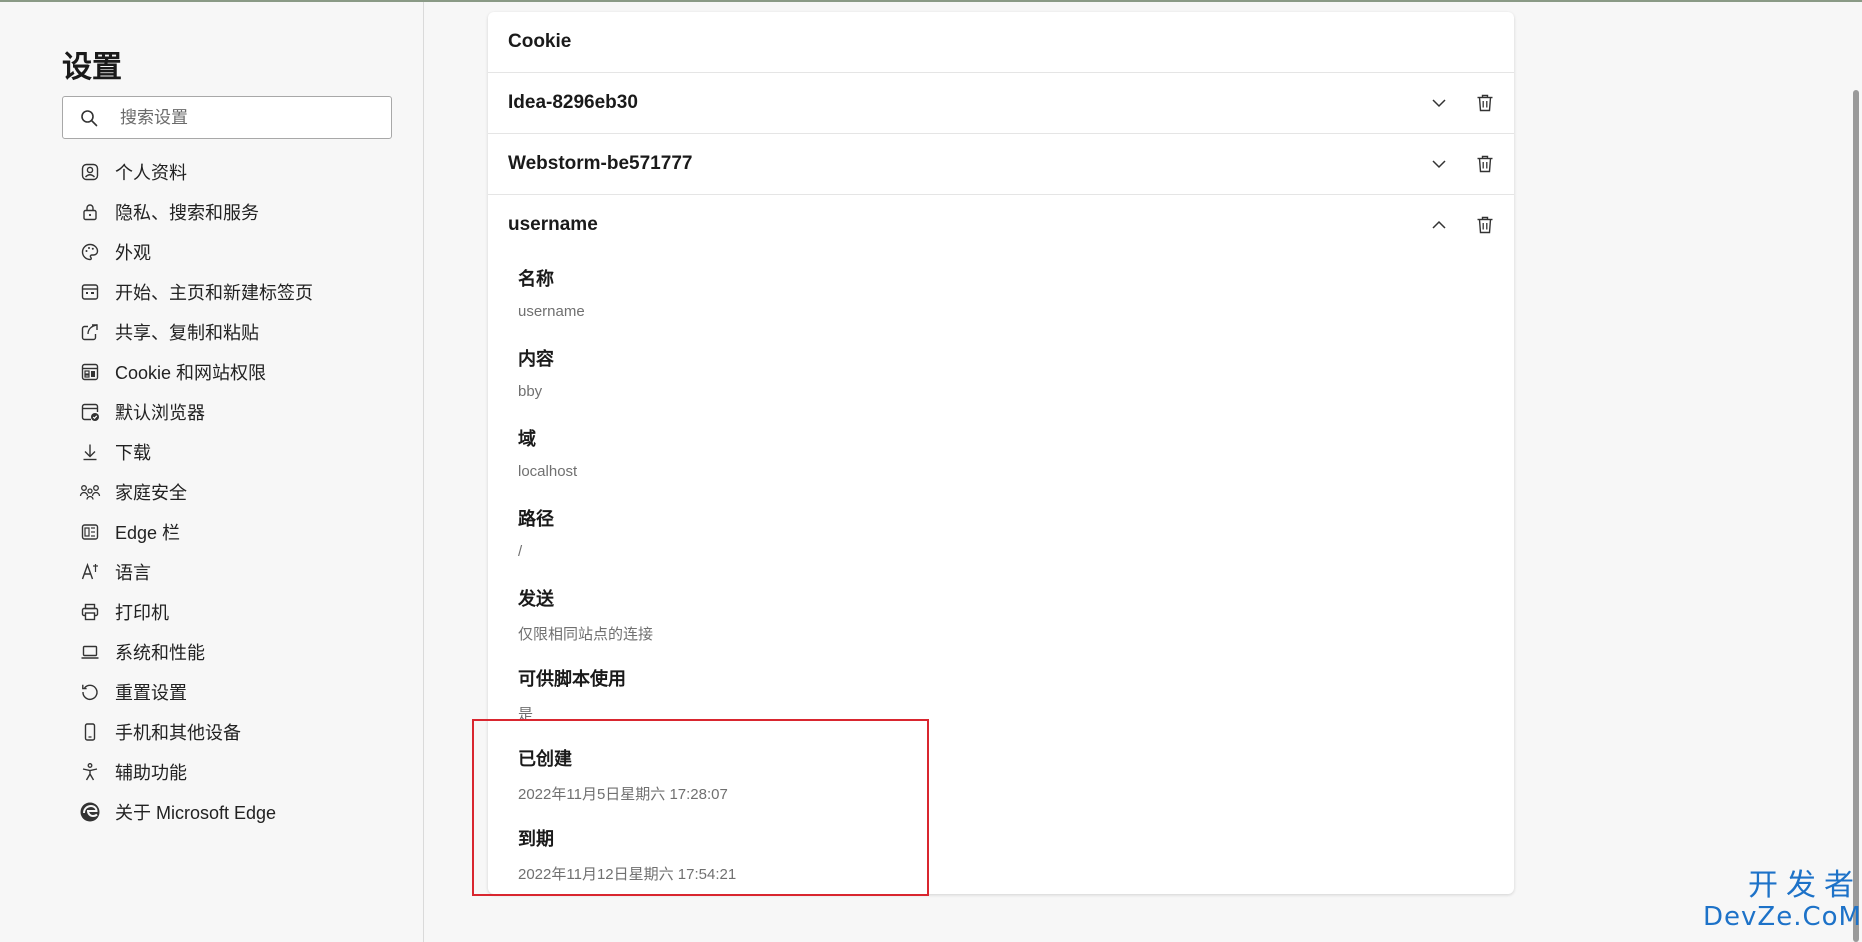 The width and height of the screenshot is (1862, 942). What do you see at coordinates (90, 292) in the screenshot?
I see `home-page-icon` at bounding box center [90, 292].